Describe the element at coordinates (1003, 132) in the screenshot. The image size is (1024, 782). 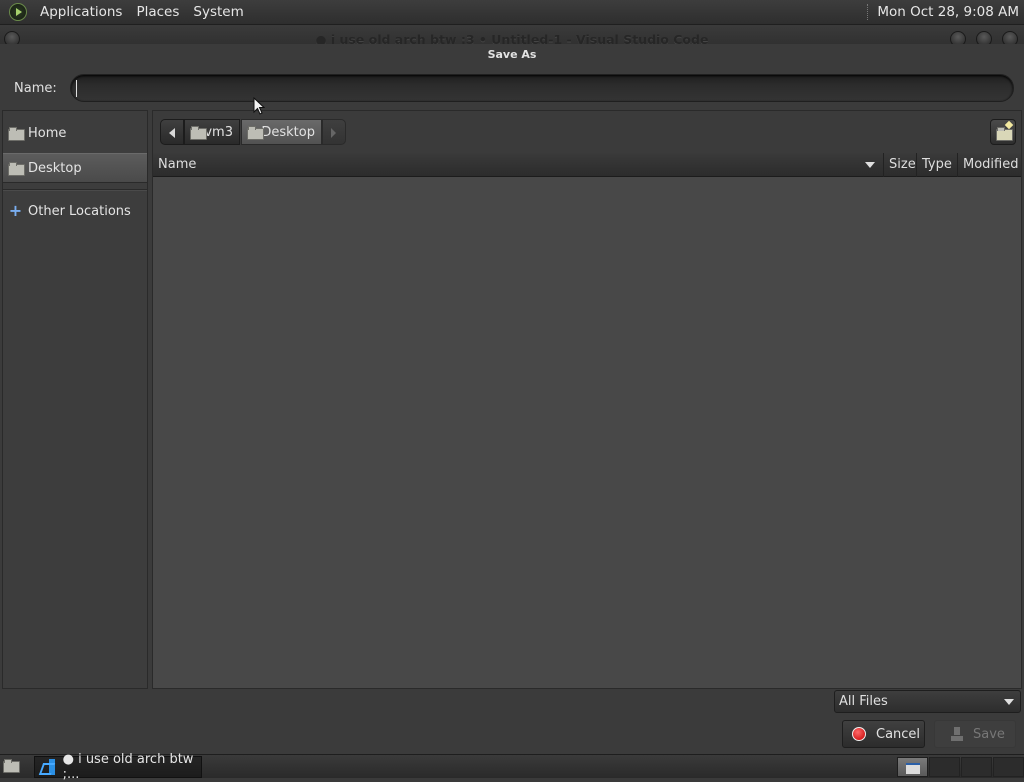
I see `create-folder-button` at that location.